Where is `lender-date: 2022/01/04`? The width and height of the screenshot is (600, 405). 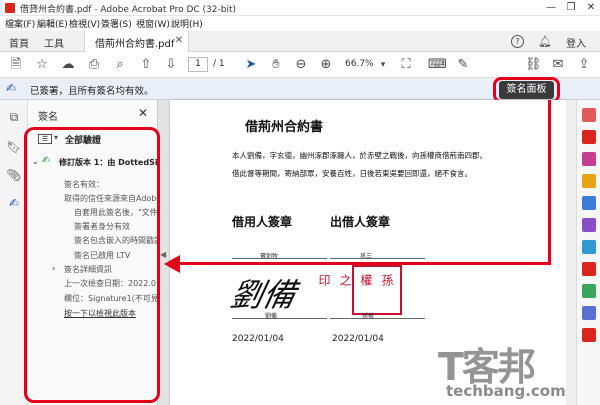
lender-date: 2022/01/04 is located at coordinates (358, 339).